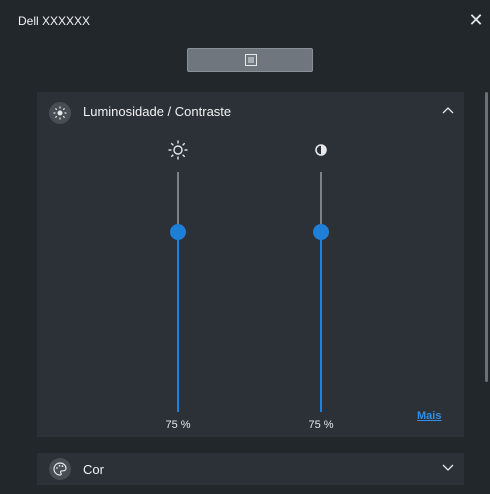 The image size is (490, 494). I want to click on brightness-track, so click(178, 202).